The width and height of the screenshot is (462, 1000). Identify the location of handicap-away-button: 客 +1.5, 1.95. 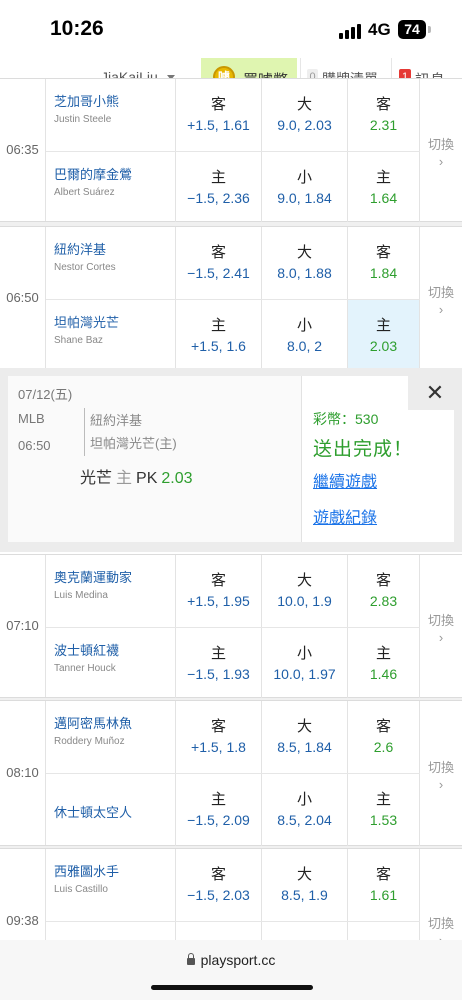
(219, 591).